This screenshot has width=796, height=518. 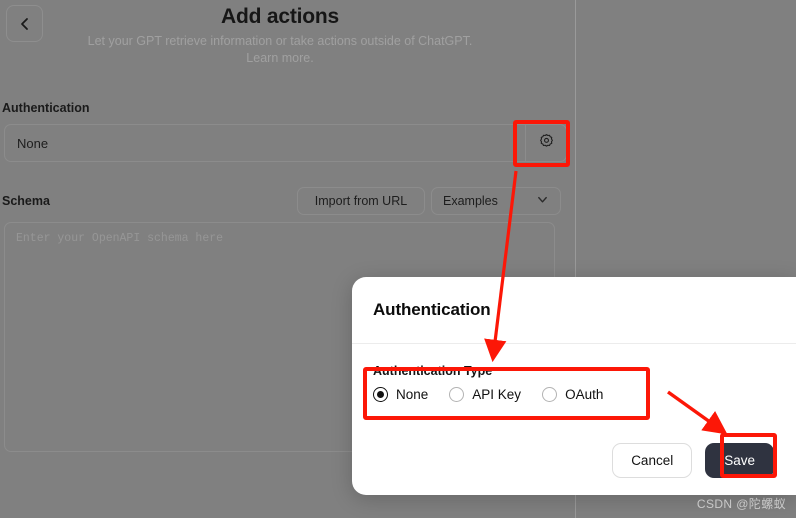 What do you see at coordinates (432, 309) in the screenshot?
I see `modal-title: Authentication` at bounding box center [432, 309].